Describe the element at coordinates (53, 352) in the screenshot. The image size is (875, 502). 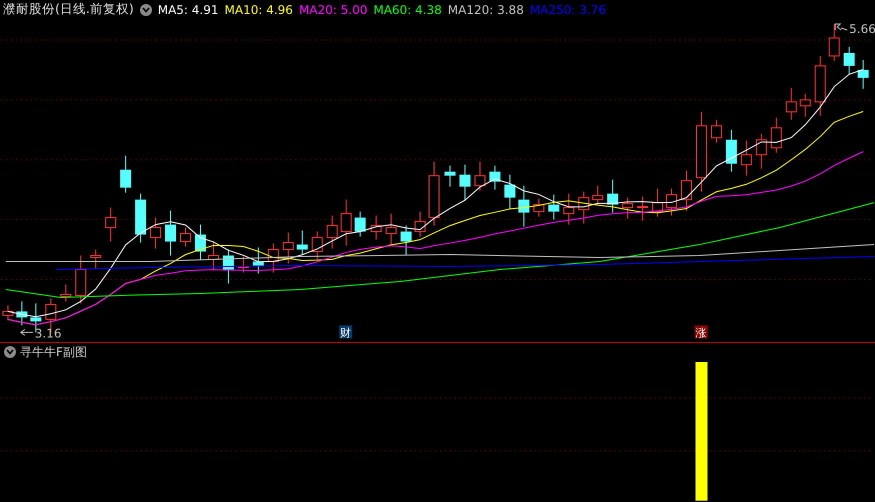
I see `indicator-title: 寻牛牛F副图` at that location.